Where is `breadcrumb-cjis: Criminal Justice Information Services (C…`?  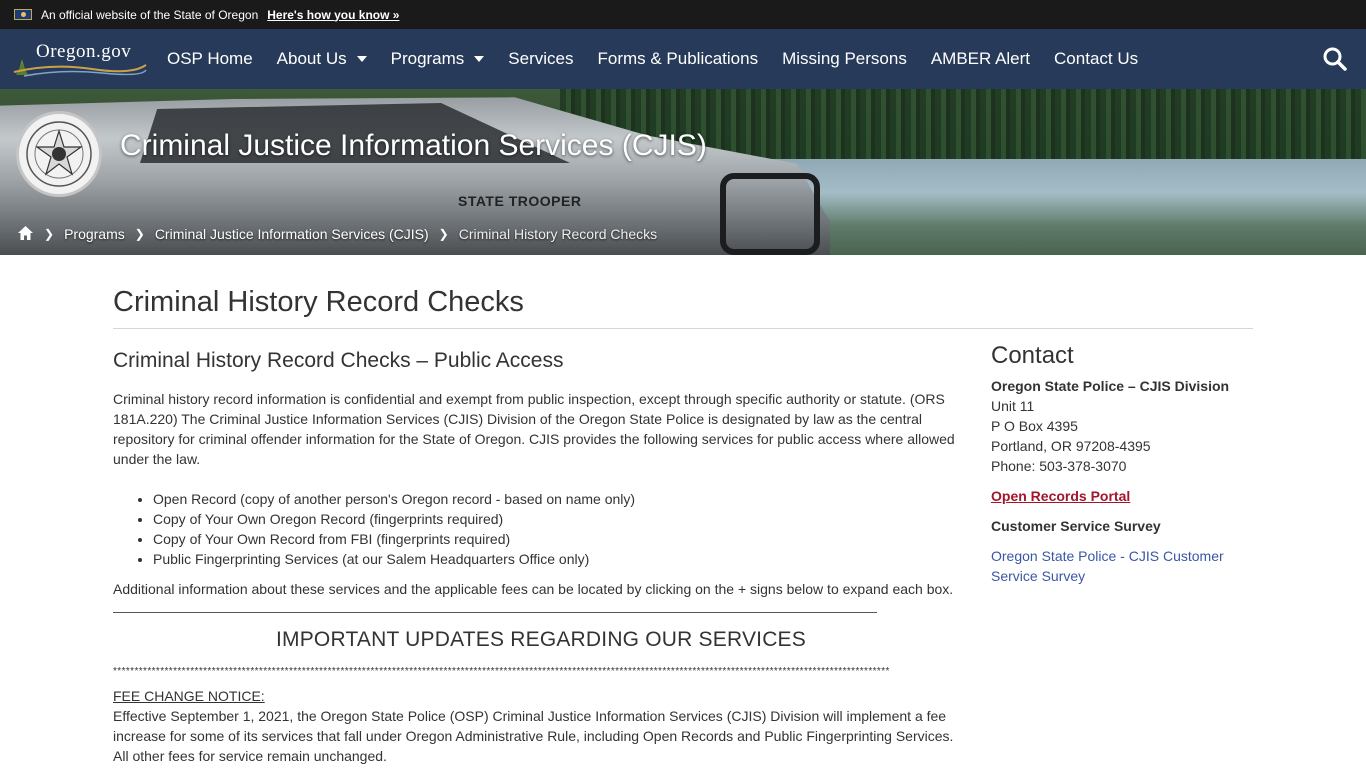
breadcrumb-cjis: Criminal Justice Information Services (C… is located at coordinates (292, 234).